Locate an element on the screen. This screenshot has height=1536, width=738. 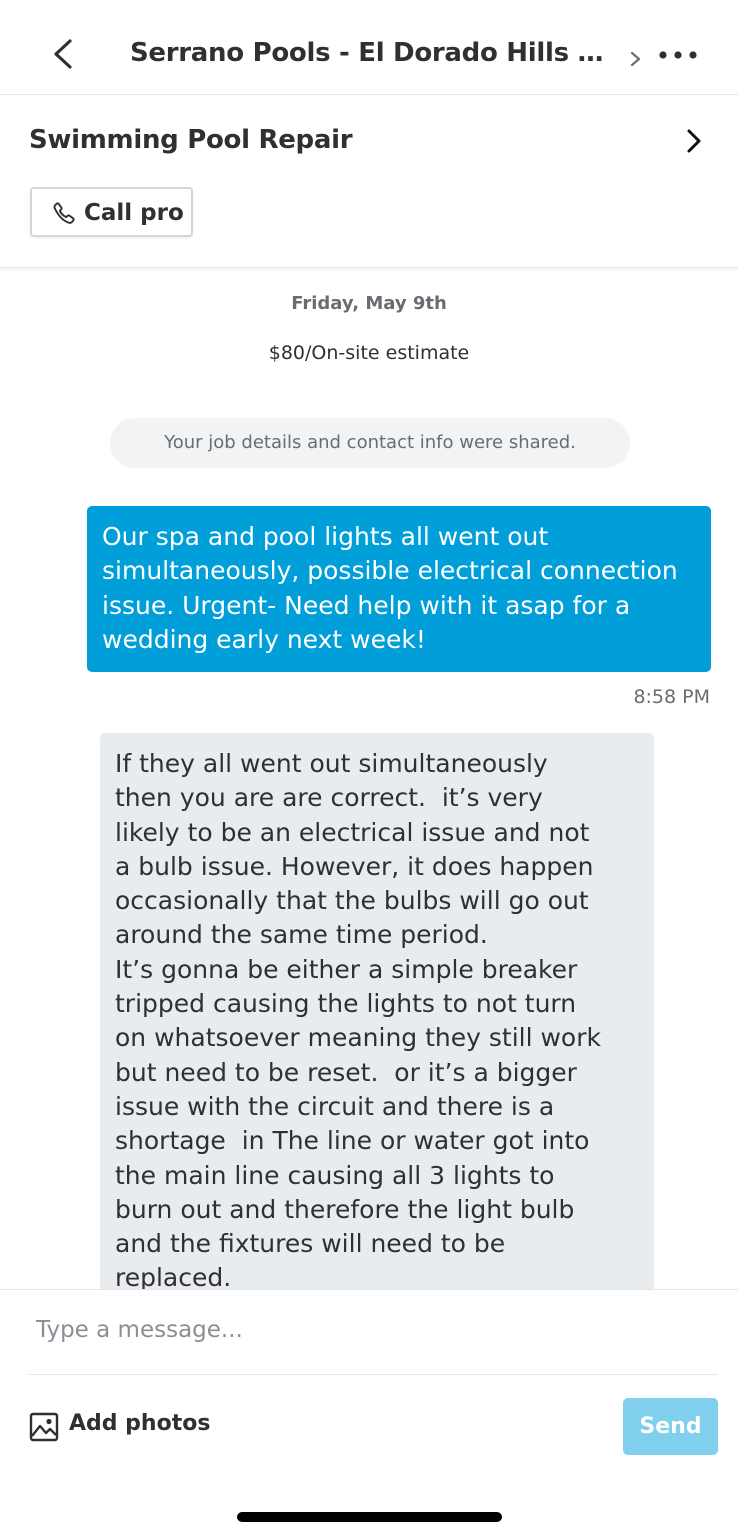
back-button is located at coordinates (64, 54).